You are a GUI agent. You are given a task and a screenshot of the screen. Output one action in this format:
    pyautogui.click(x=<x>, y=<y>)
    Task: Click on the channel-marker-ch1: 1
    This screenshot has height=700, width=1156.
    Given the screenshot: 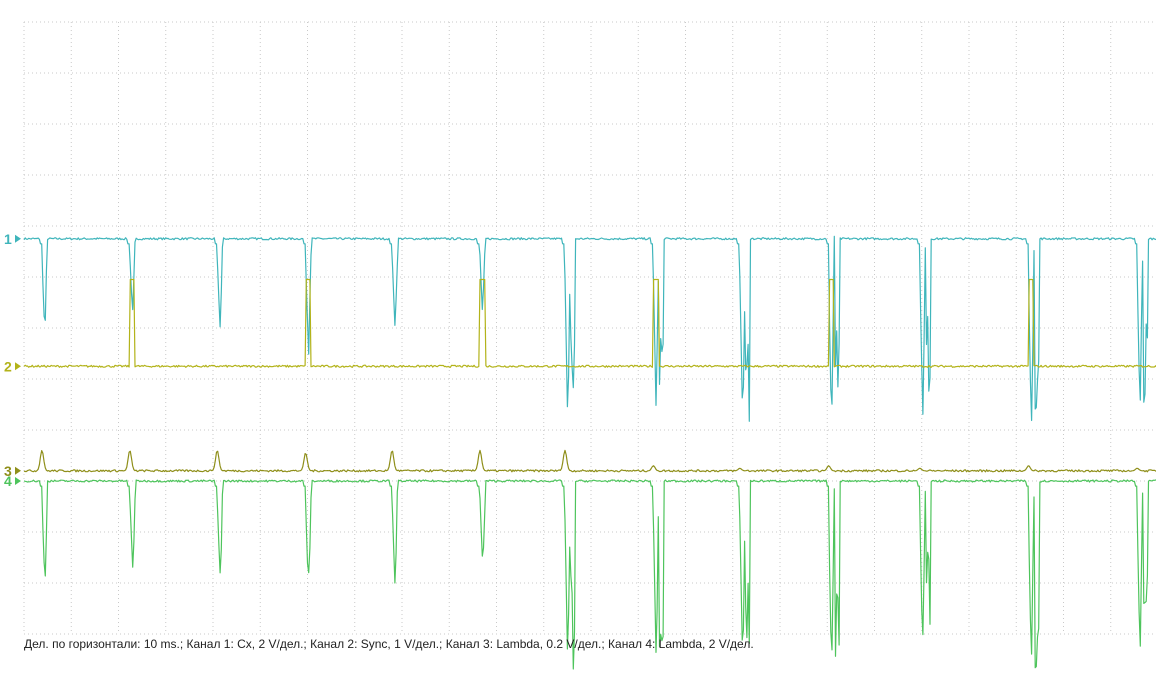 What is the action you would take?
    pyautogui.click(x=8, y=239)
    